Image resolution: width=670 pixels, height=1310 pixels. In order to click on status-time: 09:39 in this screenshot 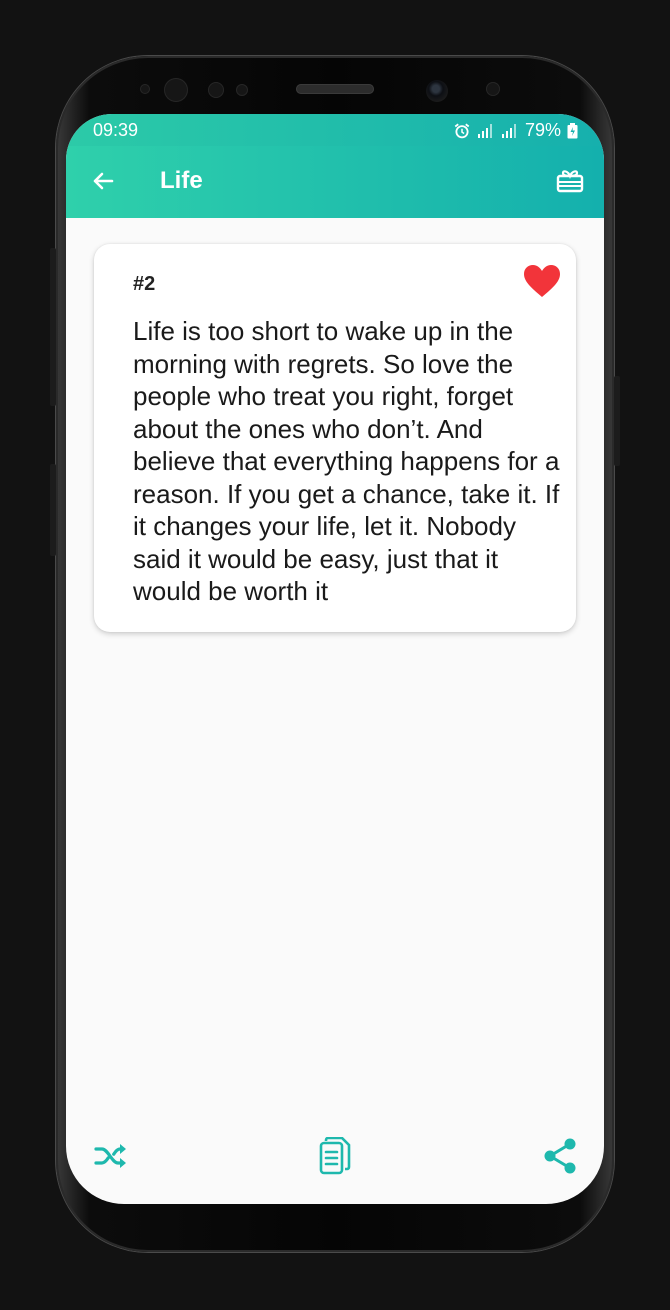, I will do `click(116, 130)`.